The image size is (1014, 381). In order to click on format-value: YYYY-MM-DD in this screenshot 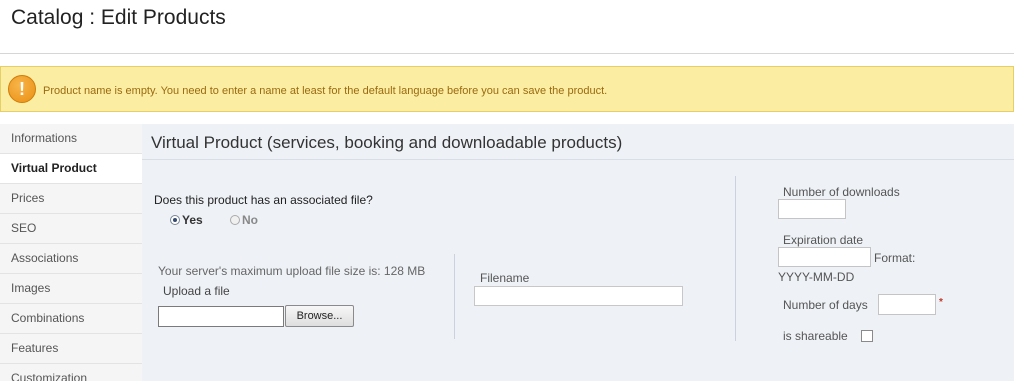, I will do `click(816, 277)`.